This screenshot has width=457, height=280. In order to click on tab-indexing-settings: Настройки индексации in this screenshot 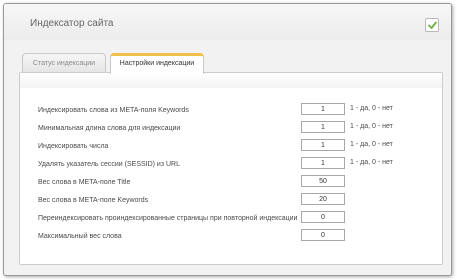, I will do `click(157, 63)`.